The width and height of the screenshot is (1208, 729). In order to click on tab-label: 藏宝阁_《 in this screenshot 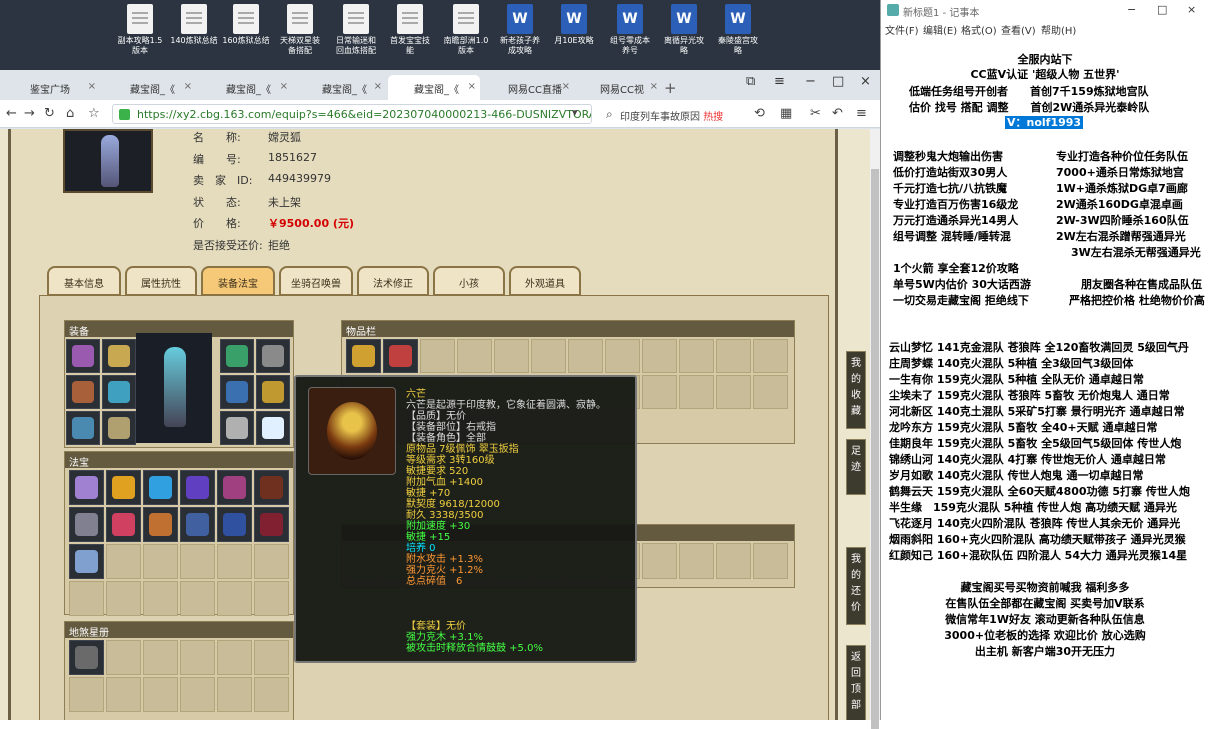, I will do `click(436, 90)`.